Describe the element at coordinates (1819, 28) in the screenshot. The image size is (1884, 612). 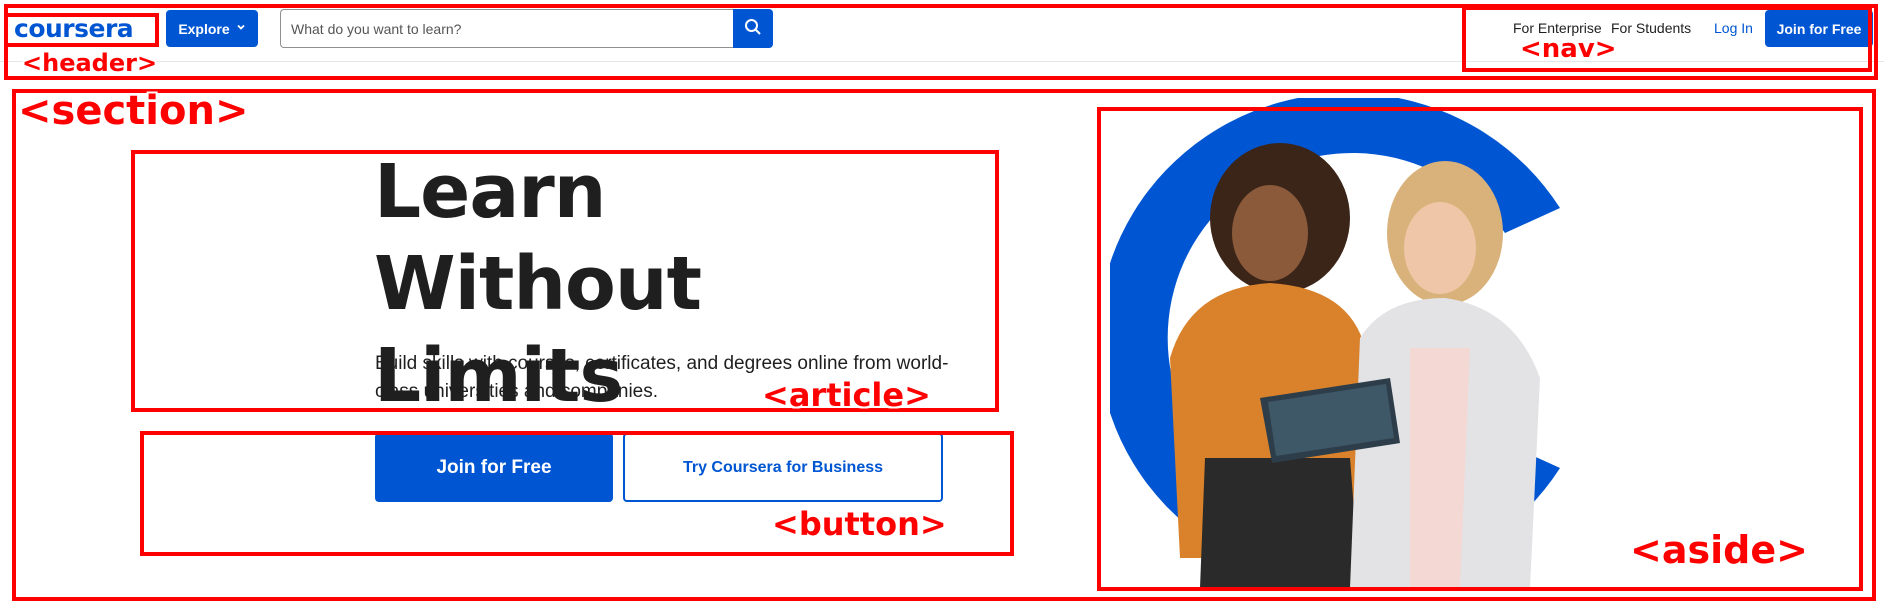
I see `join-free-header-button: Join for Free` at that location.